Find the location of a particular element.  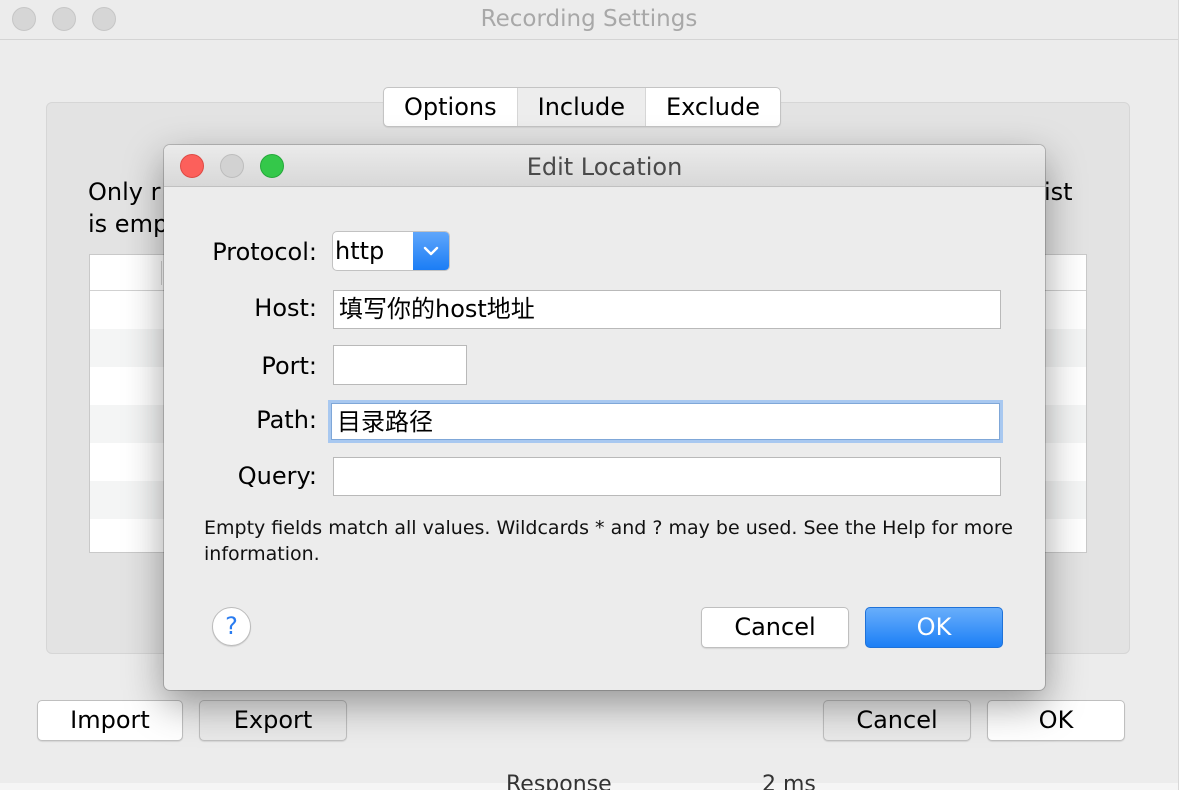

ok-button: OK is located at coordinates (1056, 720).